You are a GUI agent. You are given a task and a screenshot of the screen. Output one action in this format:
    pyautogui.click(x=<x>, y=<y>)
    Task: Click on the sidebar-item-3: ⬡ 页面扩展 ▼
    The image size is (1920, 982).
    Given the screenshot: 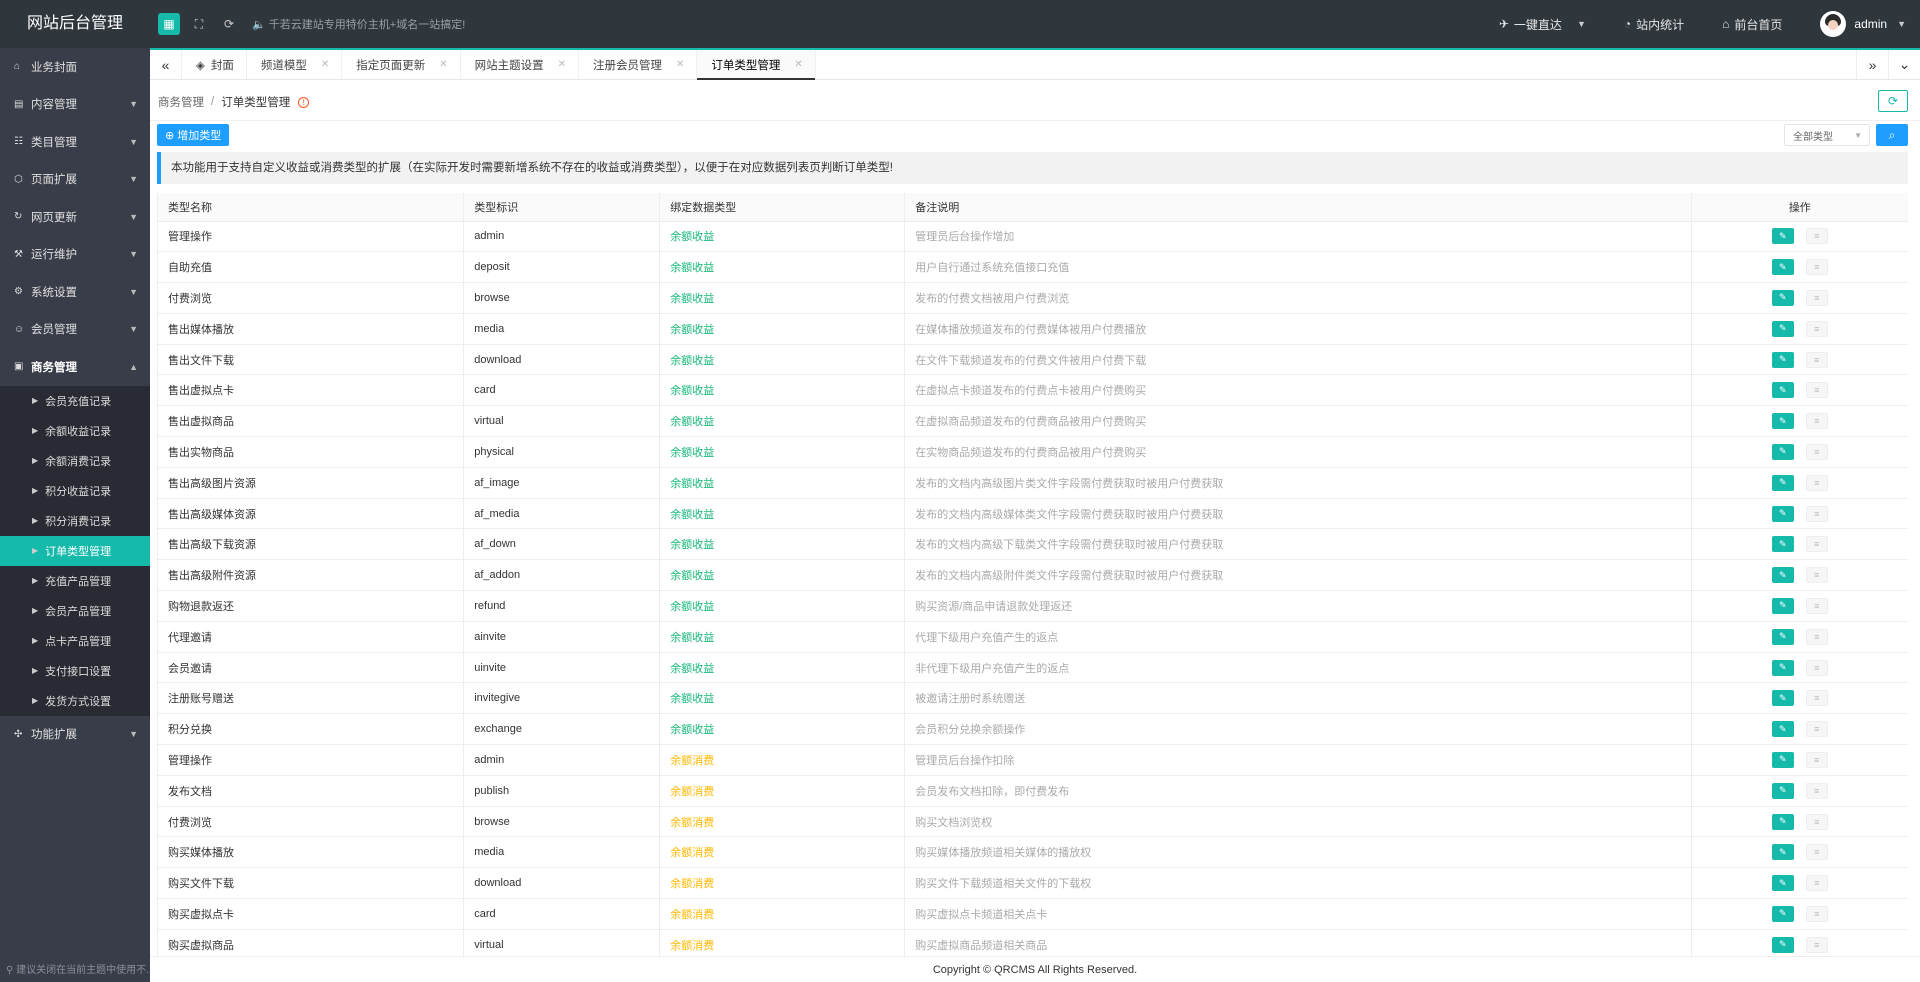 What is the action you would take?
    pyautogui.click(x=75, y=180)
    